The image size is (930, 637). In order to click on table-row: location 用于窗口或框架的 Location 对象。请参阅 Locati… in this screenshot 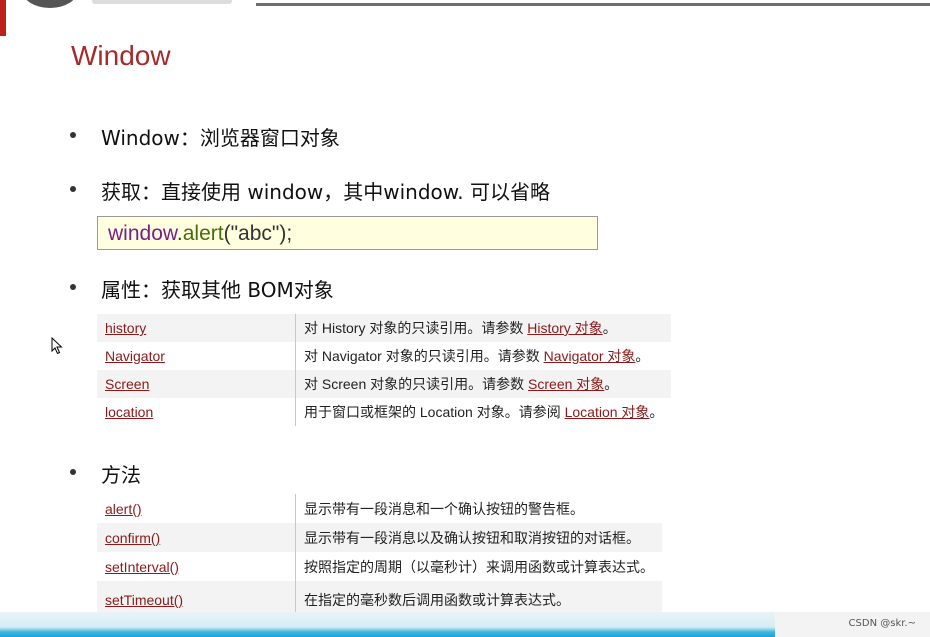, I will do `click(384, 412)`.